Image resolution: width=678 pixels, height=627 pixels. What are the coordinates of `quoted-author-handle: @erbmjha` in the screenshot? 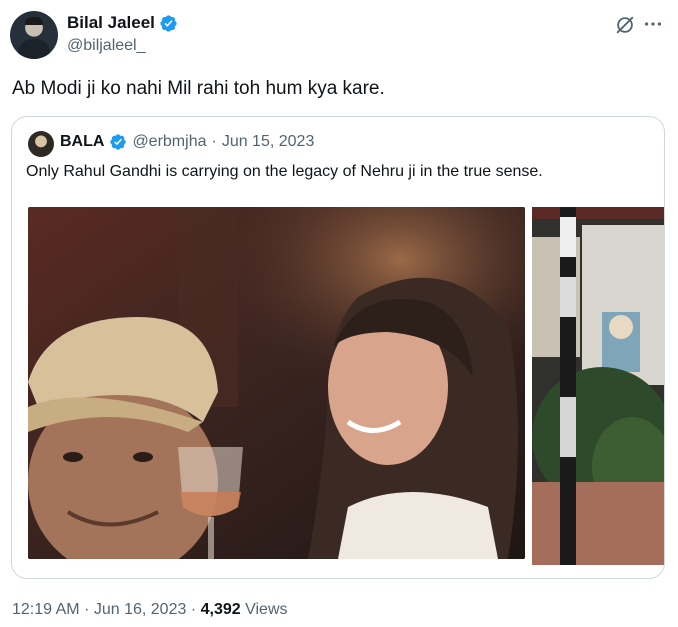 It's located at (169, 142).